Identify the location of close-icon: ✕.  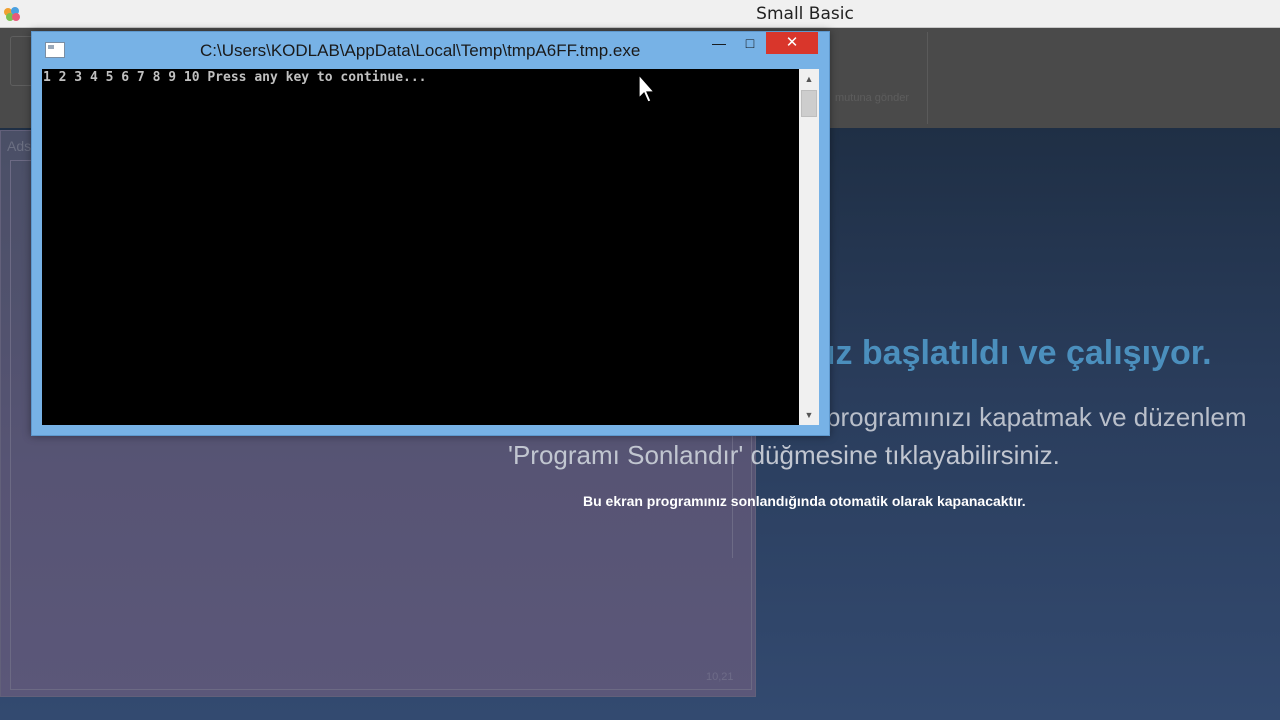
(792, 42).